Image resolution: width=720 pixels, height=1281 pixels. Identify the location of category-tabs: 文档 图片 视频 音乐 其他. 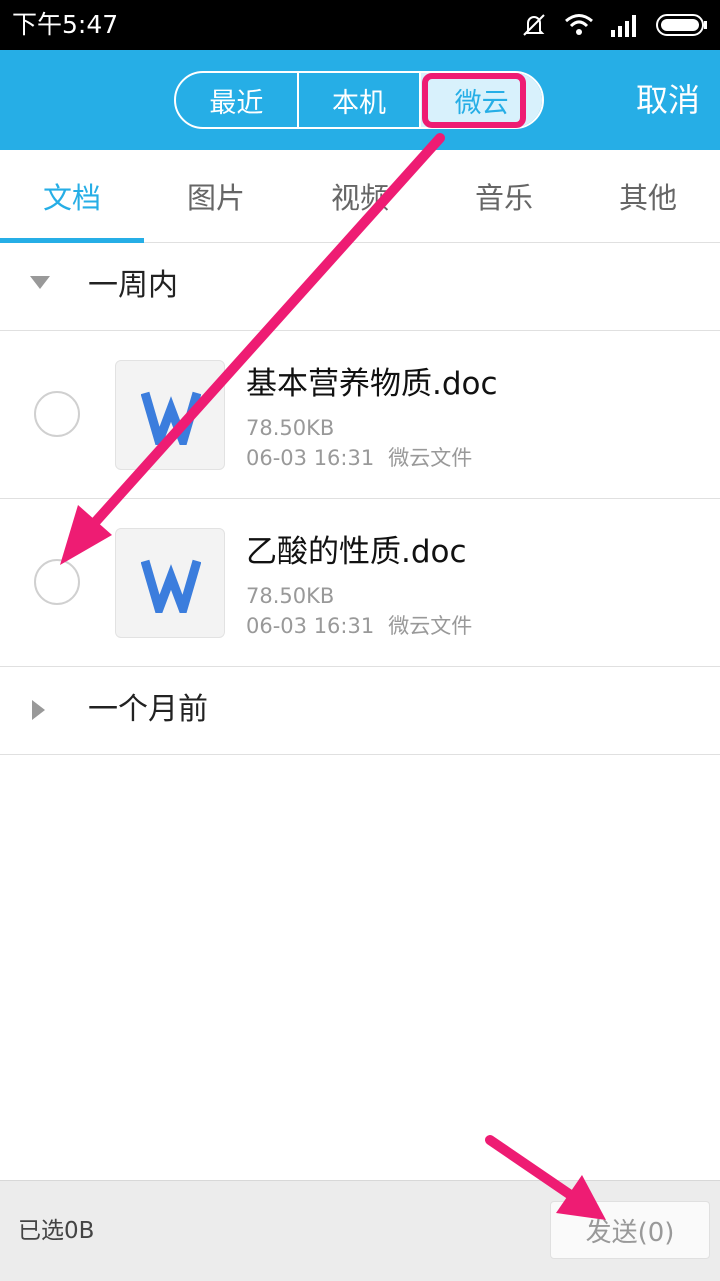
(360, 196).